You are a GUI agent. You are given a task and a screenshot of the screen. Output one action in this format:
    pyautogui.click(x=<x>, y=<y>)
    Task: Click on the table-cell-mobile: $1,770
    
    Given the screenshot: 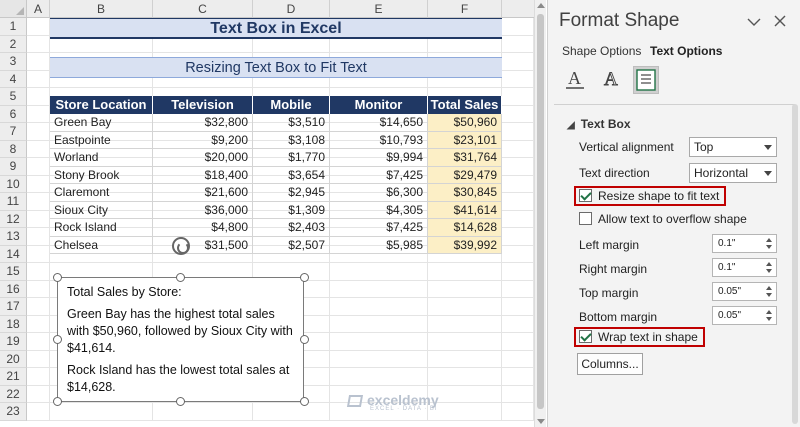 What is the action you would take?
    pyautogui.click(x=291, y=158)
    